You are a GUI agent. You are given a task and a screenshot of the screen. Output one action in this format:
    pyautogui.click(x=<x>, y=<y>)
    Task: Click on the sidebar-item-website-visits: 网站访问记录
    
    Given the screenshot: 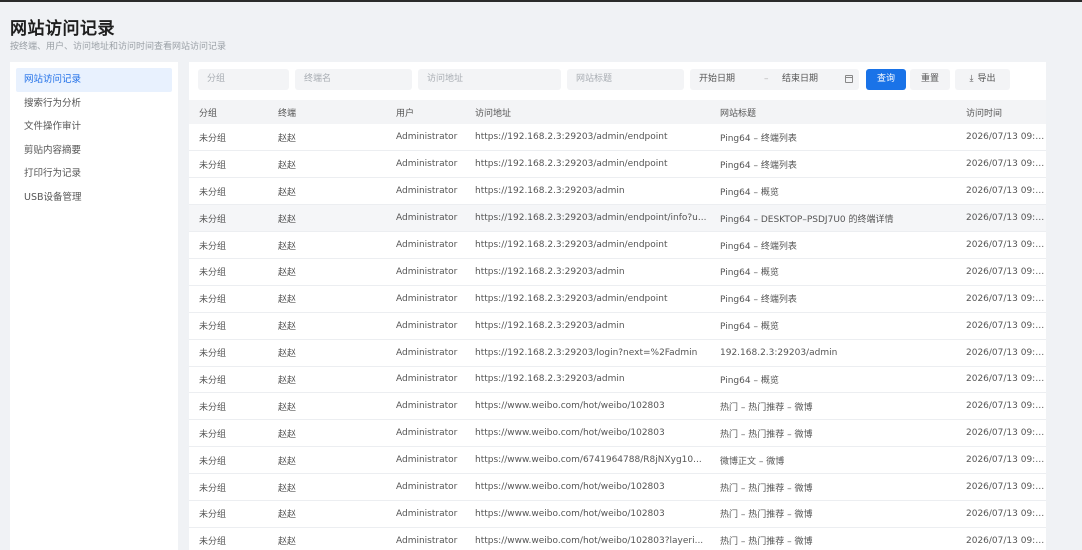 What is the action you would take?
    pyautogui.click(x=94, y=80)
    